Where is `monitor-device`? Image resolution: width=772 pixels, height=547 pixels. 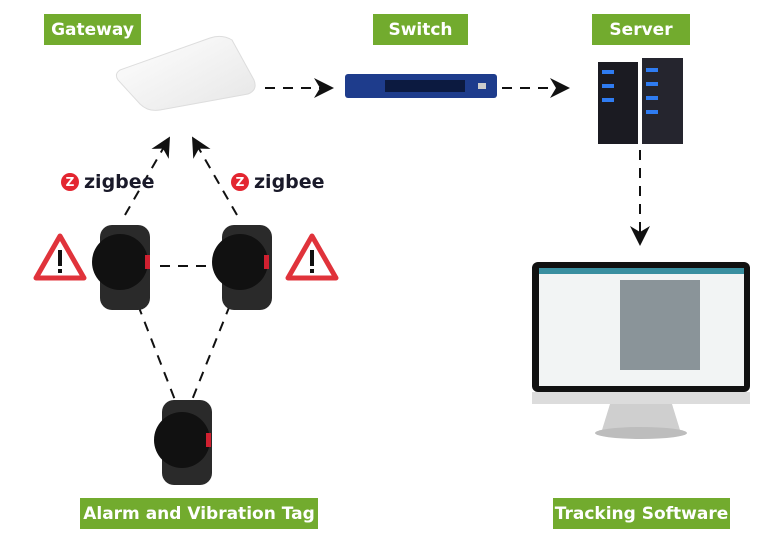
monitor-device is located at coordinates (641, 350).